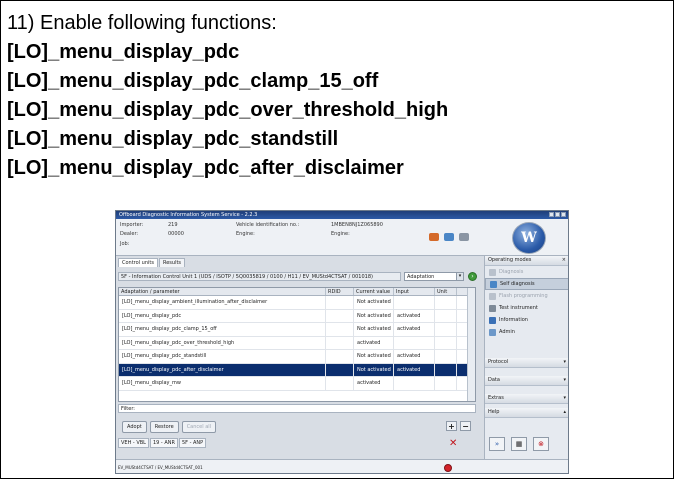 The width and height of the screenshot is (674, 479). I want to click on parameter-name: [LO]_menu_display_pdc_clamp_15_off, so click(222, 329).